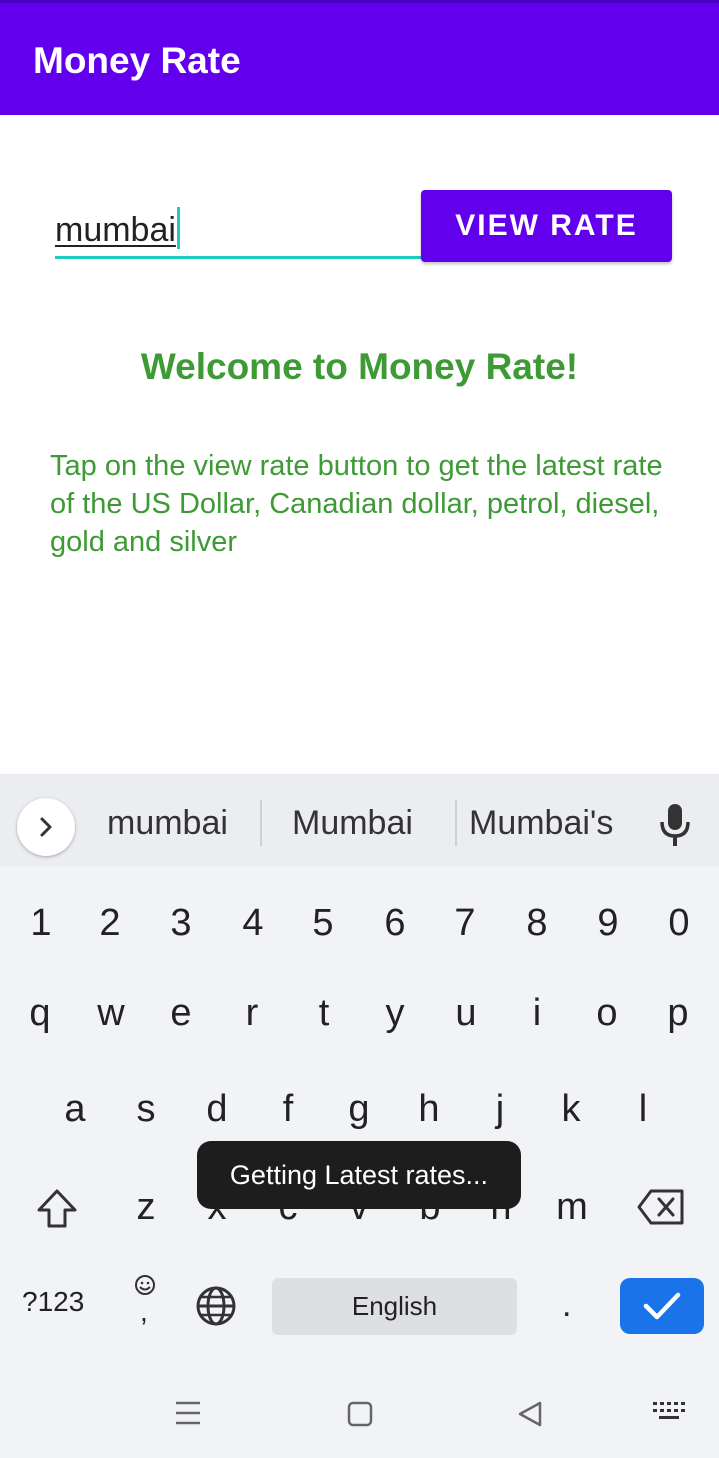 The height and width of the screenshot is (1458, 719). What do you see at coordinates (500, 1109) in the screenshot?
I see `letter-key: j` at bounding box center [500, 1109].